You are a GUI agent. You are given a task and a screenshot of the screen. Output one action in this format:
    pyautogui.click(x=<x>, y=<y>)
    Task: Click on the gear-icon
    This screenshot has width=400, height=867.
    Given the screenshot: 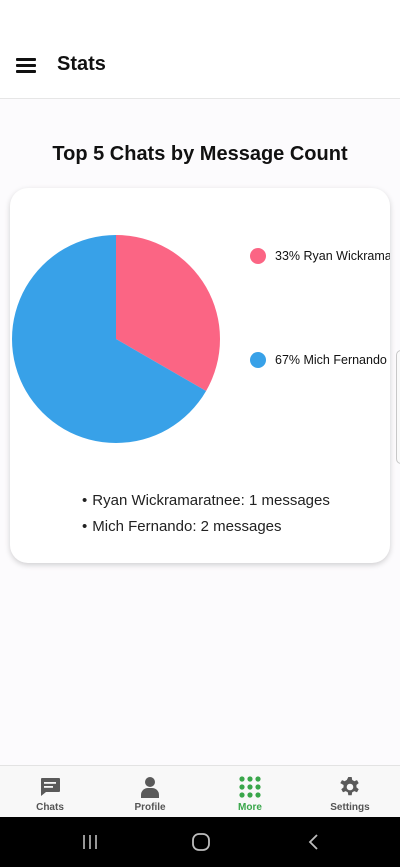 What is the action you would take?
    pyautogui.click(x=349, y=786)
    